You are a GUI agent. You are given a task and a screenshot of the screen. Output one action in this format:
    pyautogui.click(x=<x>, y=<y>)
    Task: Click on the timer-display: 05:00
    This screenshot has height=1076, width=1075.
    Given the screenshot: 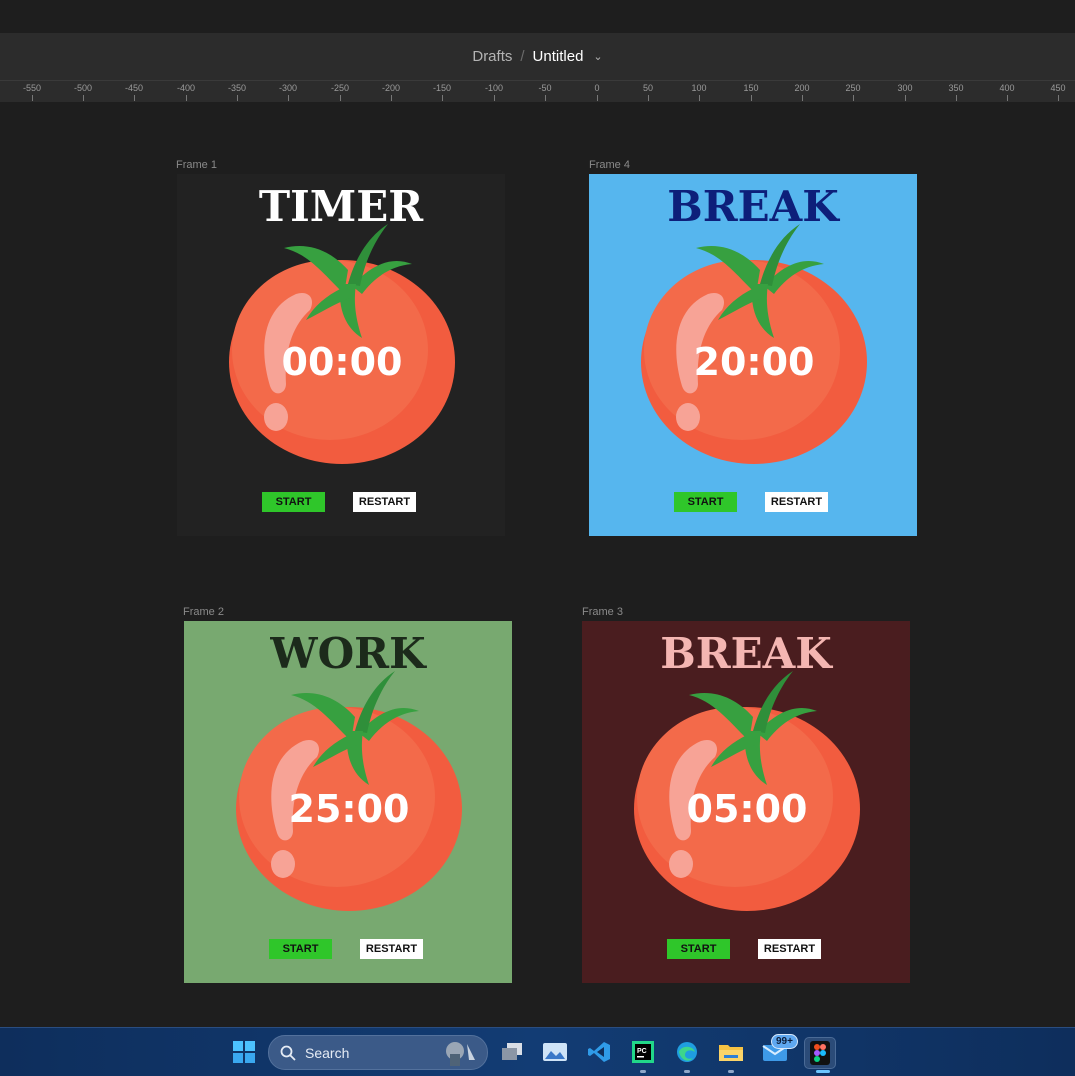 What is the action you would take?
    pyautogui.click(x=747, y=809)
    